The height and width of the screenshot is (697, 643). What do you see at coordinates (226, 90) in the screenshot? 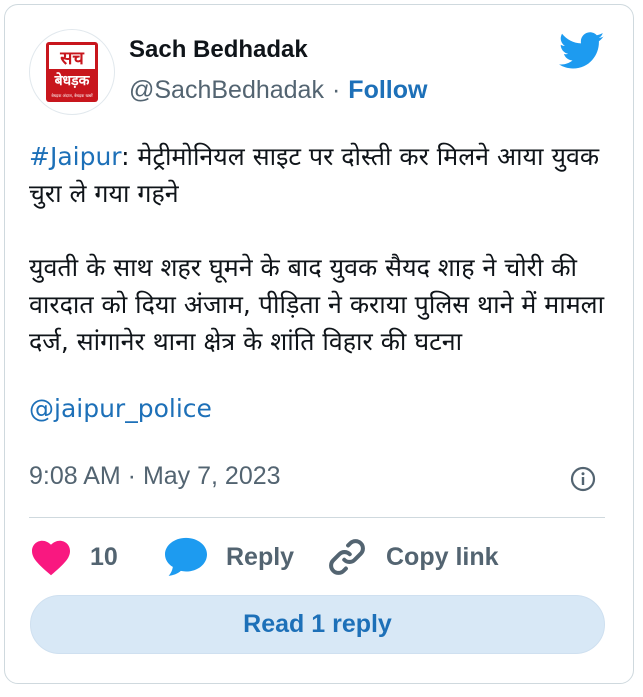
I see `author-handle: @SachBedhadak` at bounding box center [226, 90].